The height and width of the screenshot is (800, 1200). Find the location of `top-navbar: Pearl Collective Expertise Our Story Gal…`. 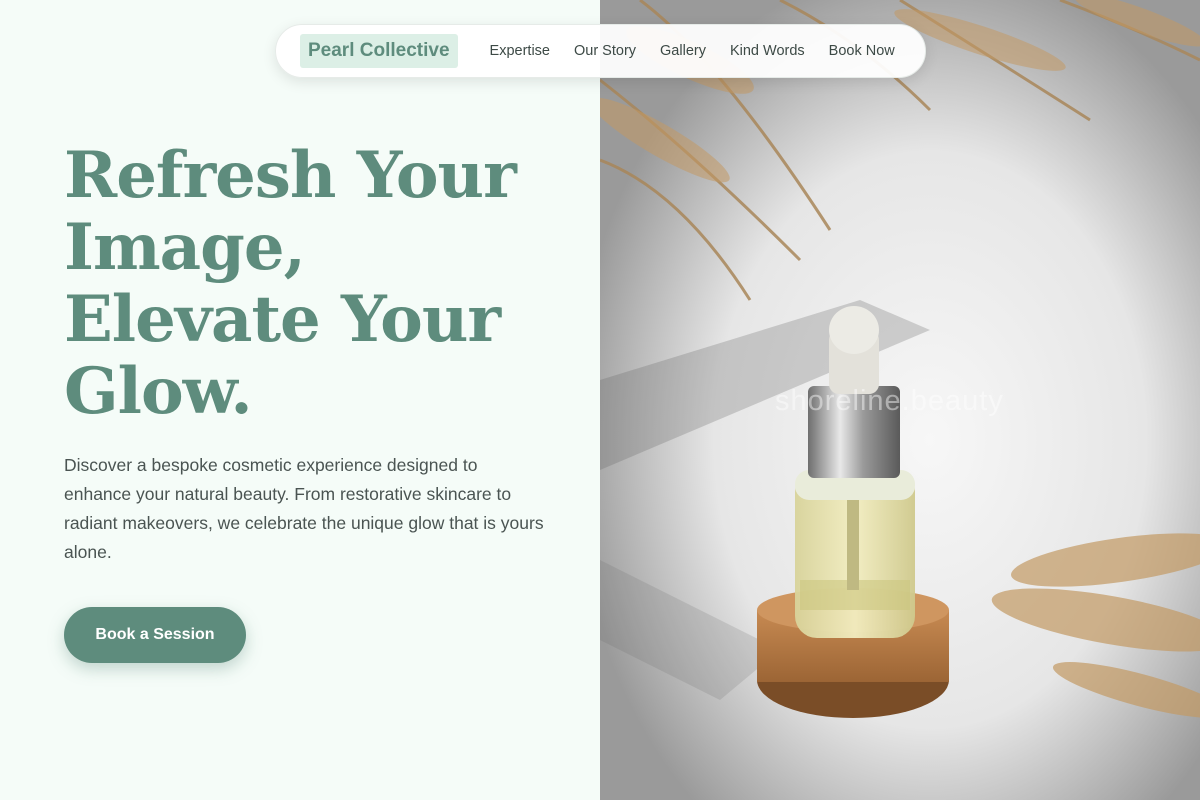

top-navbar: Pearl Collective Expertise Our Story Gal… is located at coordinates (600, 51).